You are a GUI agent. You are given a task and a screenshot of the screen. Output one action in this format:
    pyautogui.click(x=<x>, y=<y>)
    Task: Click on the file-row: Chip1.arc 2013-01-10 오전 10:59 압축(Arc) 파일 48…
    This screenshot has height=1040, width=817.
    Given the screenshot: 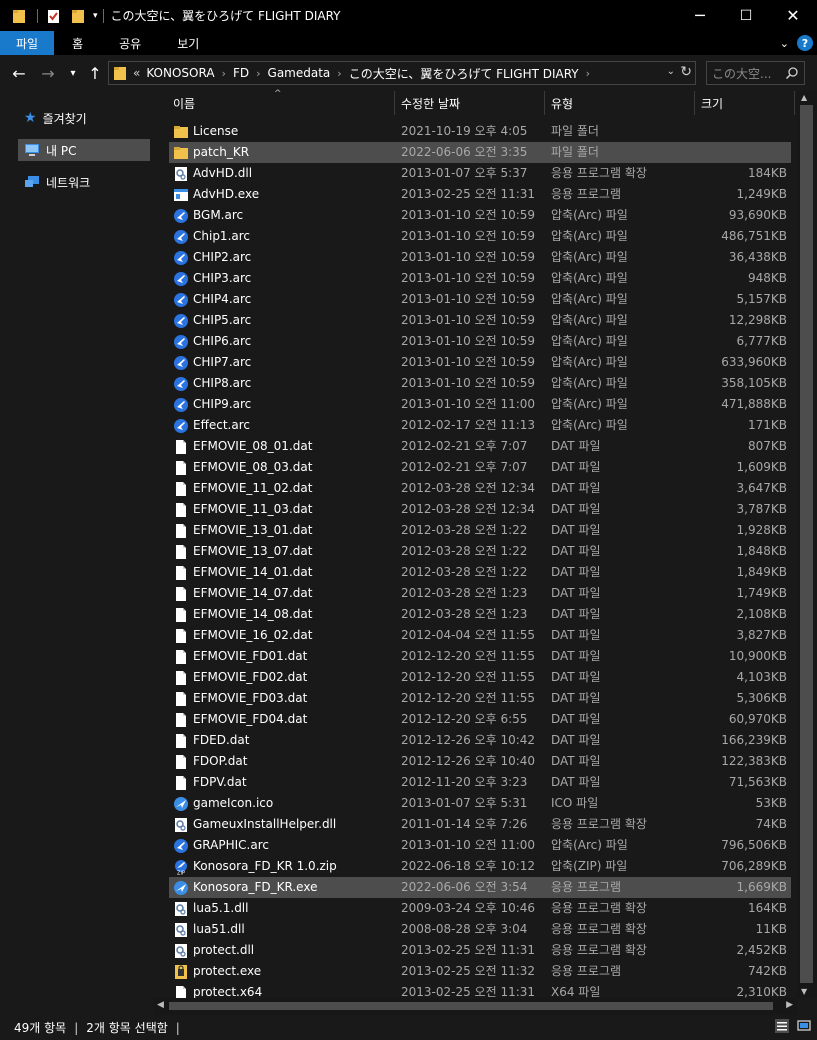 What is the action you would take?
    pyautogui.click(x=480, y=236)
    